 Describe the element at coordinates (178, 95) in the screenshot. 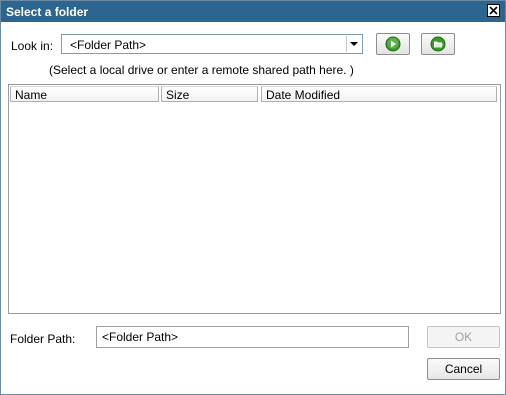

I see `column-header-label: Size` at that location.